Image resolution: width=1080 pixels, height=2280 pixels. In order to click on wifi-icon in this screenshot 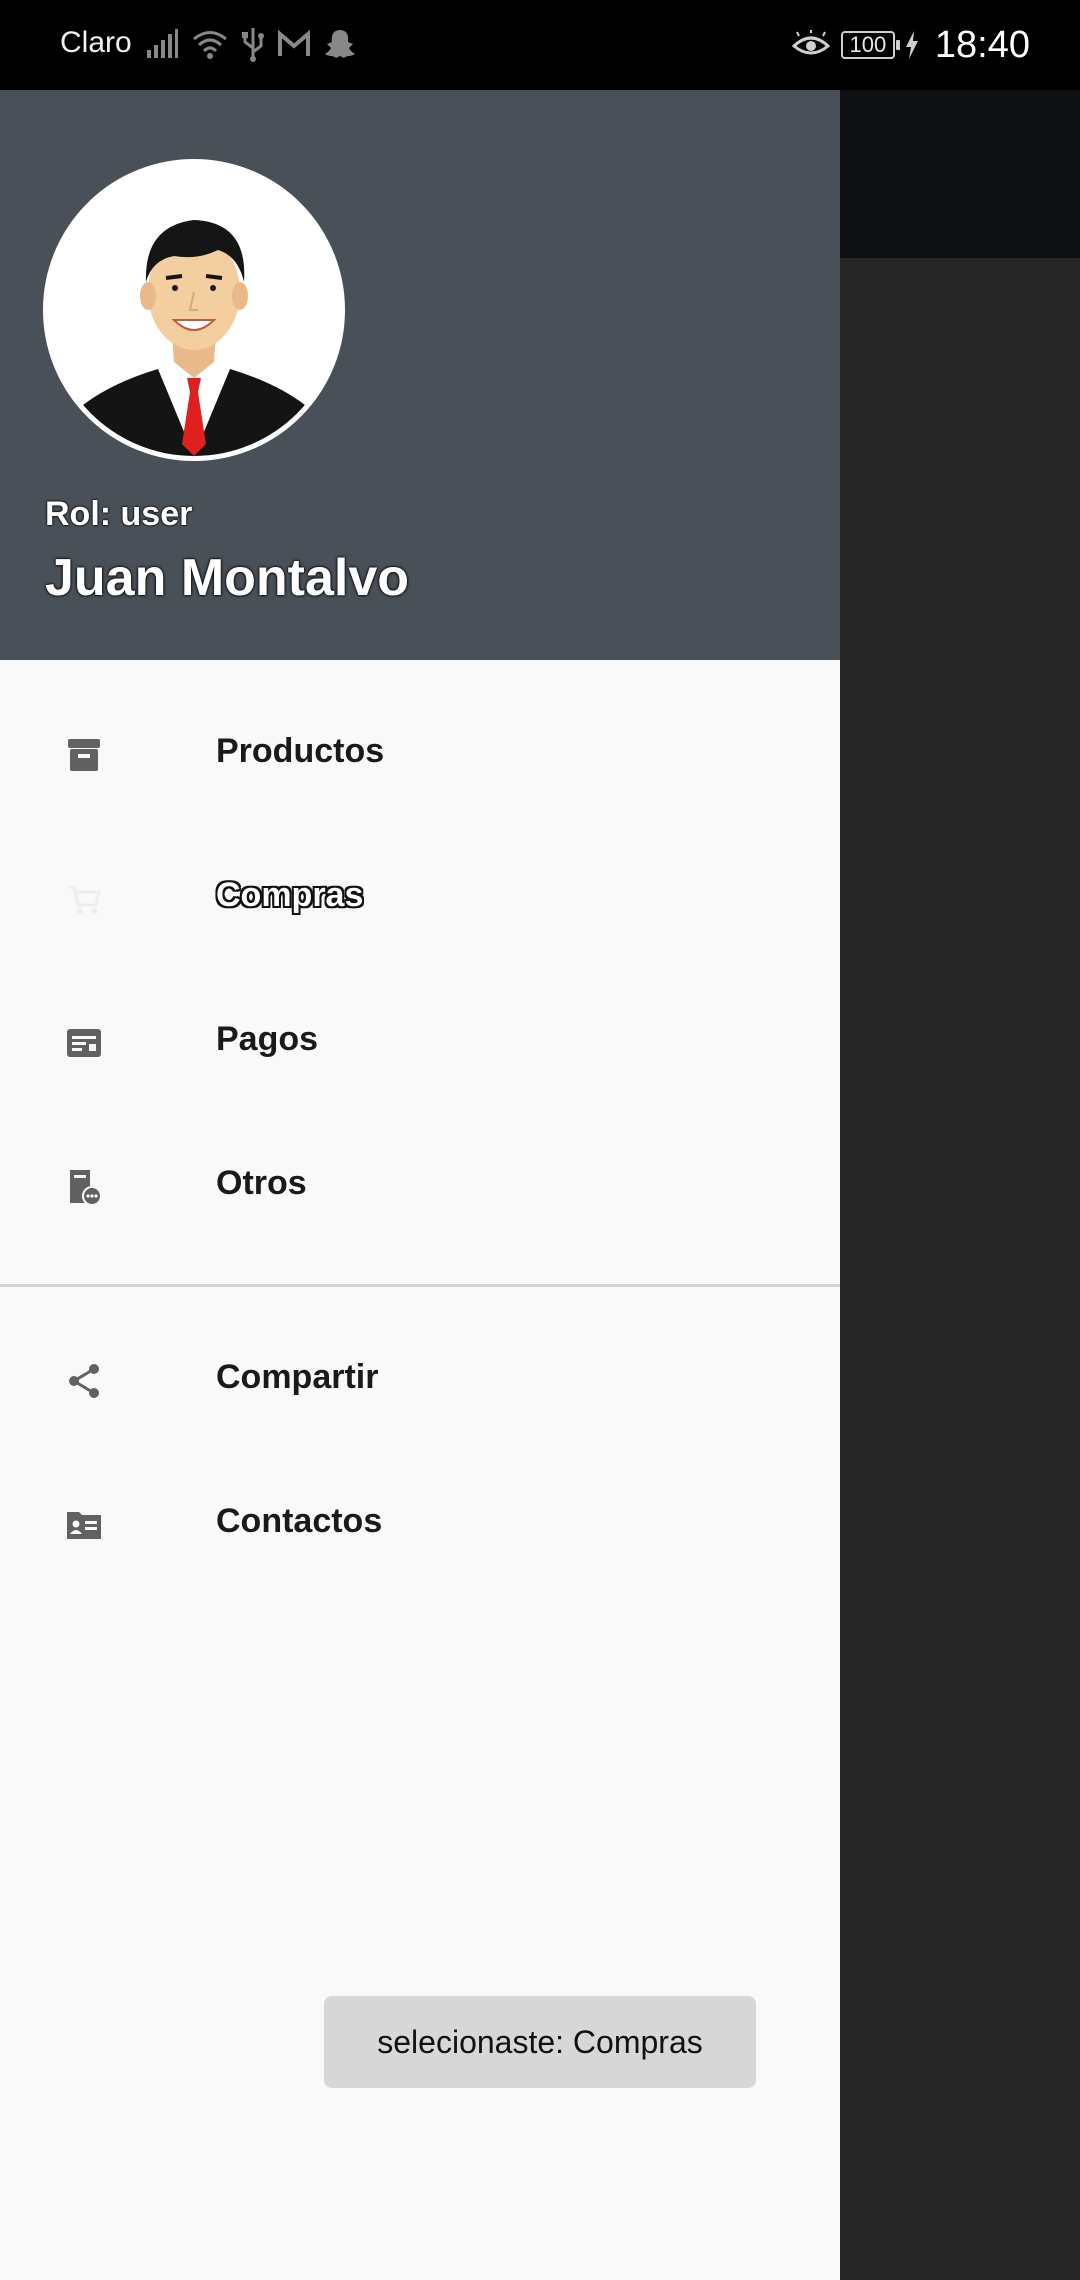, I will do `click(210, 45)`.